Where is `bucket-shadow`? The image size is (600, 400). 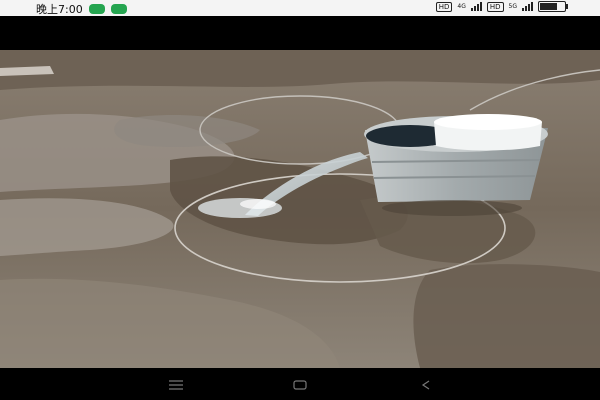
bucket-shadow is located at coordinates (452, 208).